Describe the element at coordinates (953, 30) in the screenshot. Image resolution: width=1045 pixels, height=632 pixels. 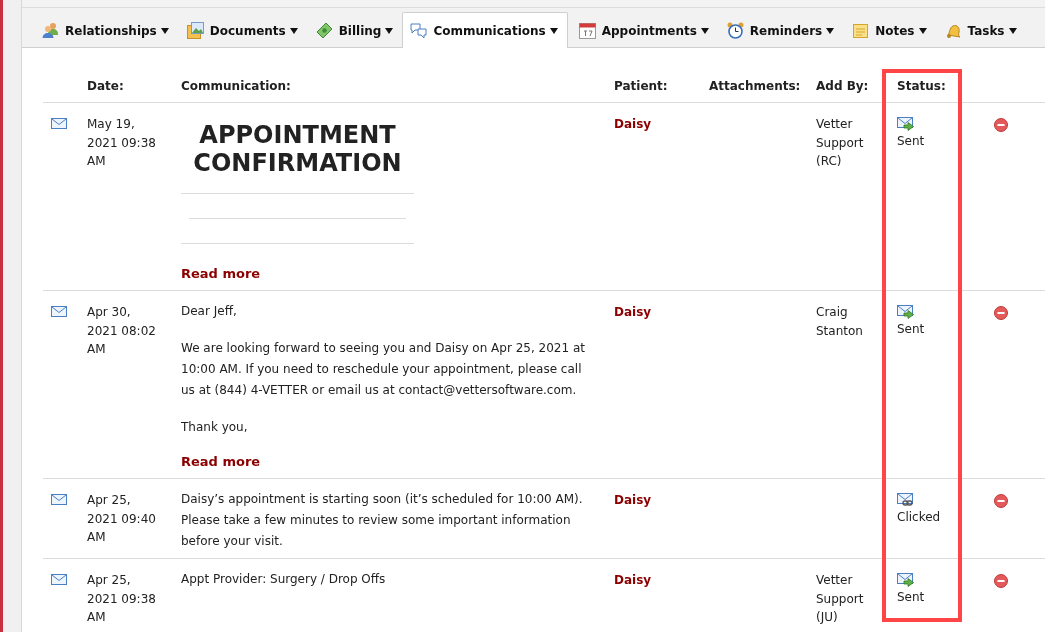
I see `bell-icon` at that location.